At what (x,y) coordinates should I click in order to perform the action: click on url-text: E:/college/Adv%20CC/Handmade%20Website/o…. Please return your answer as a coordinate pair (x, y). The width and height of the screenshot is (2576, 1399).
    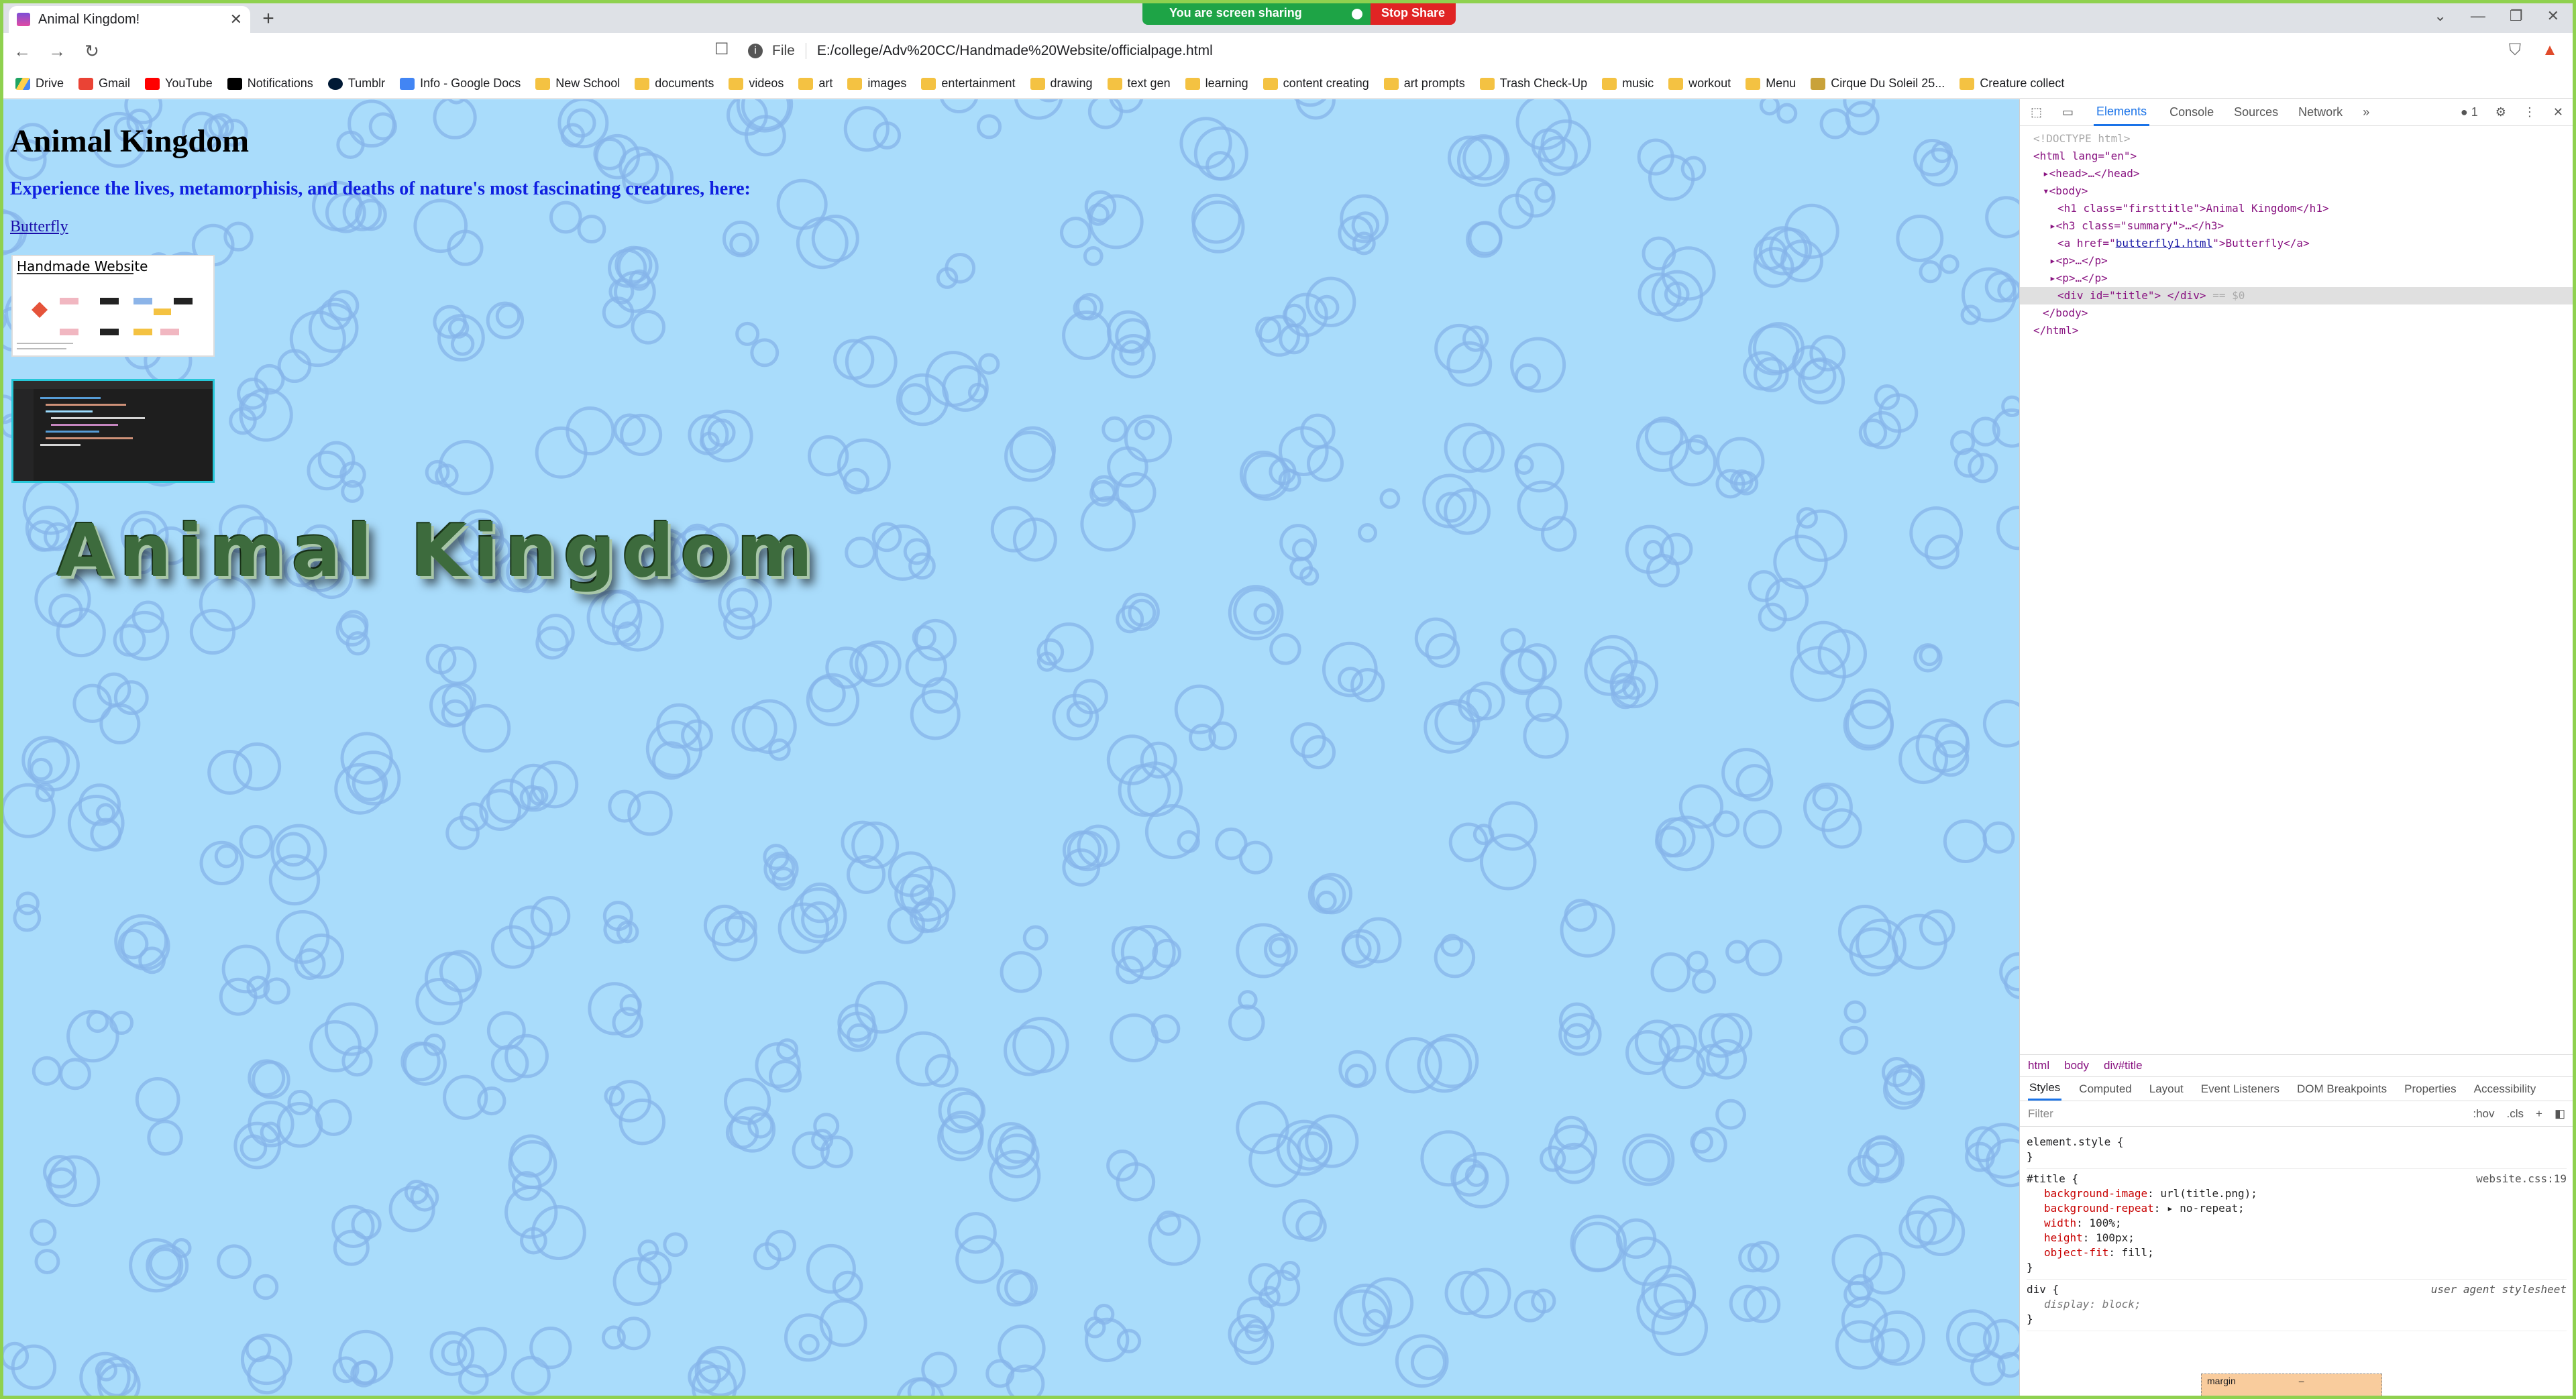
    Looking at the image, I should click on (1015, 51).